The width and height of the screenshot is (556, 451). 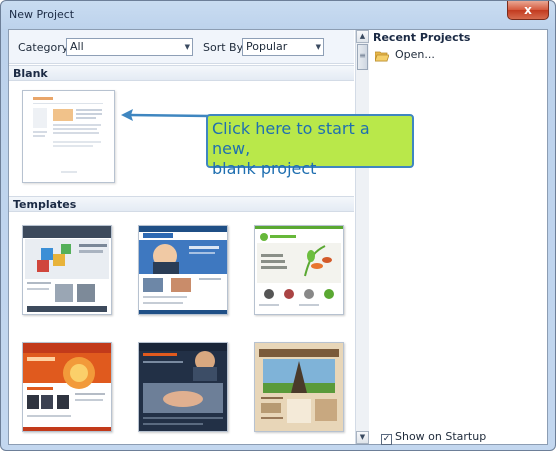 I want to click on blank-project-thumbnail, so click(x=68, y=136).